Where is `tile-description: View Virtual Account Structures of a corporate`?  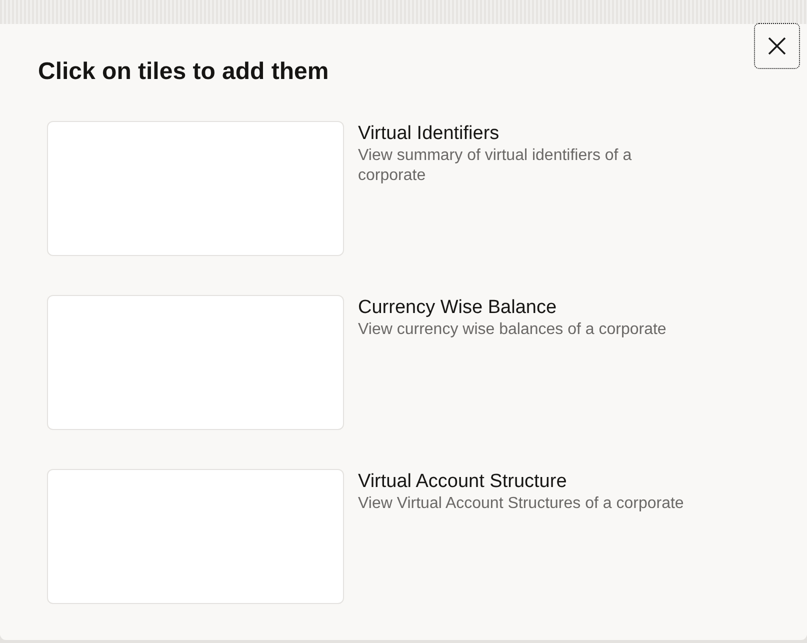 tile-description: View Virtual Account Structures of a corporate is located at coordinates (521, 504).